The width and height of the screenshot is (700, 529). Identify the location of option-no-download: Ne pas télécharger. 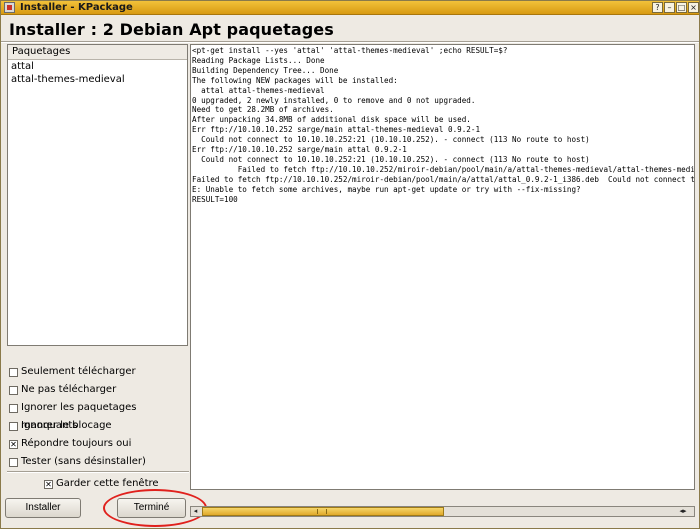
(98, 390).